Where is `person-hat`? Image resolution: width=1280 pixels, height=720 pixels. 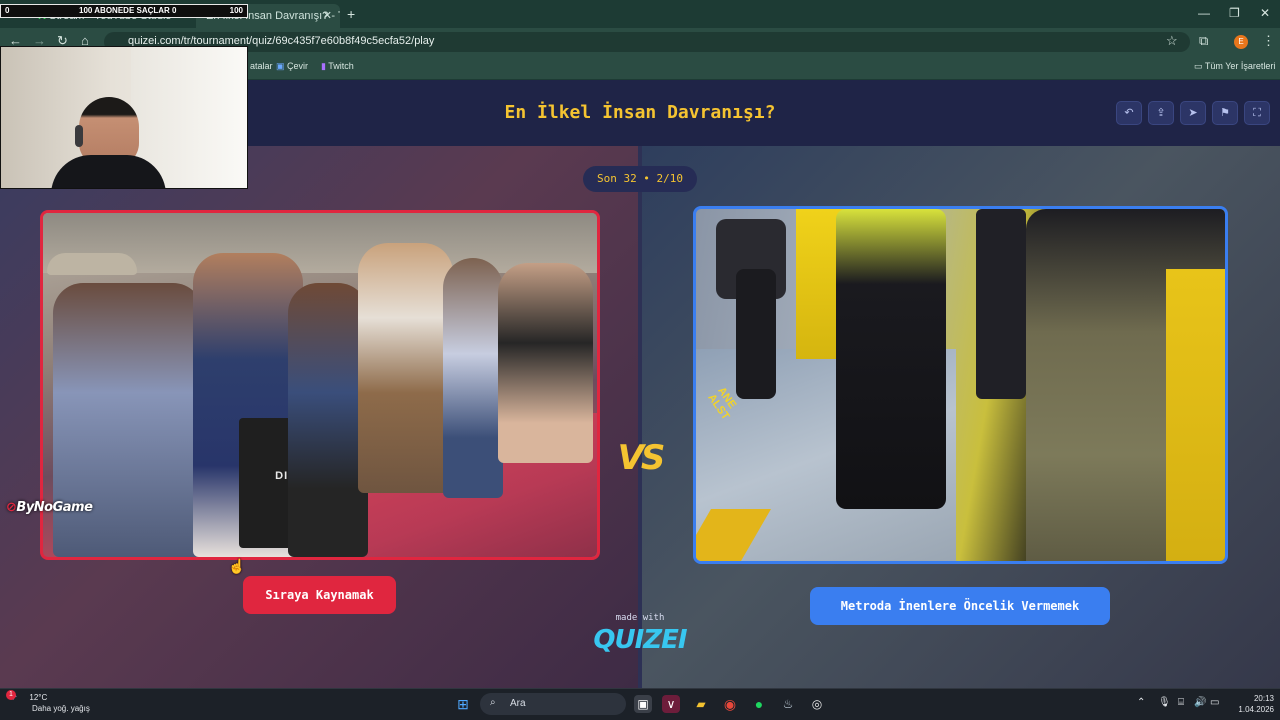 person-hat is located at coordinates (128, 420).